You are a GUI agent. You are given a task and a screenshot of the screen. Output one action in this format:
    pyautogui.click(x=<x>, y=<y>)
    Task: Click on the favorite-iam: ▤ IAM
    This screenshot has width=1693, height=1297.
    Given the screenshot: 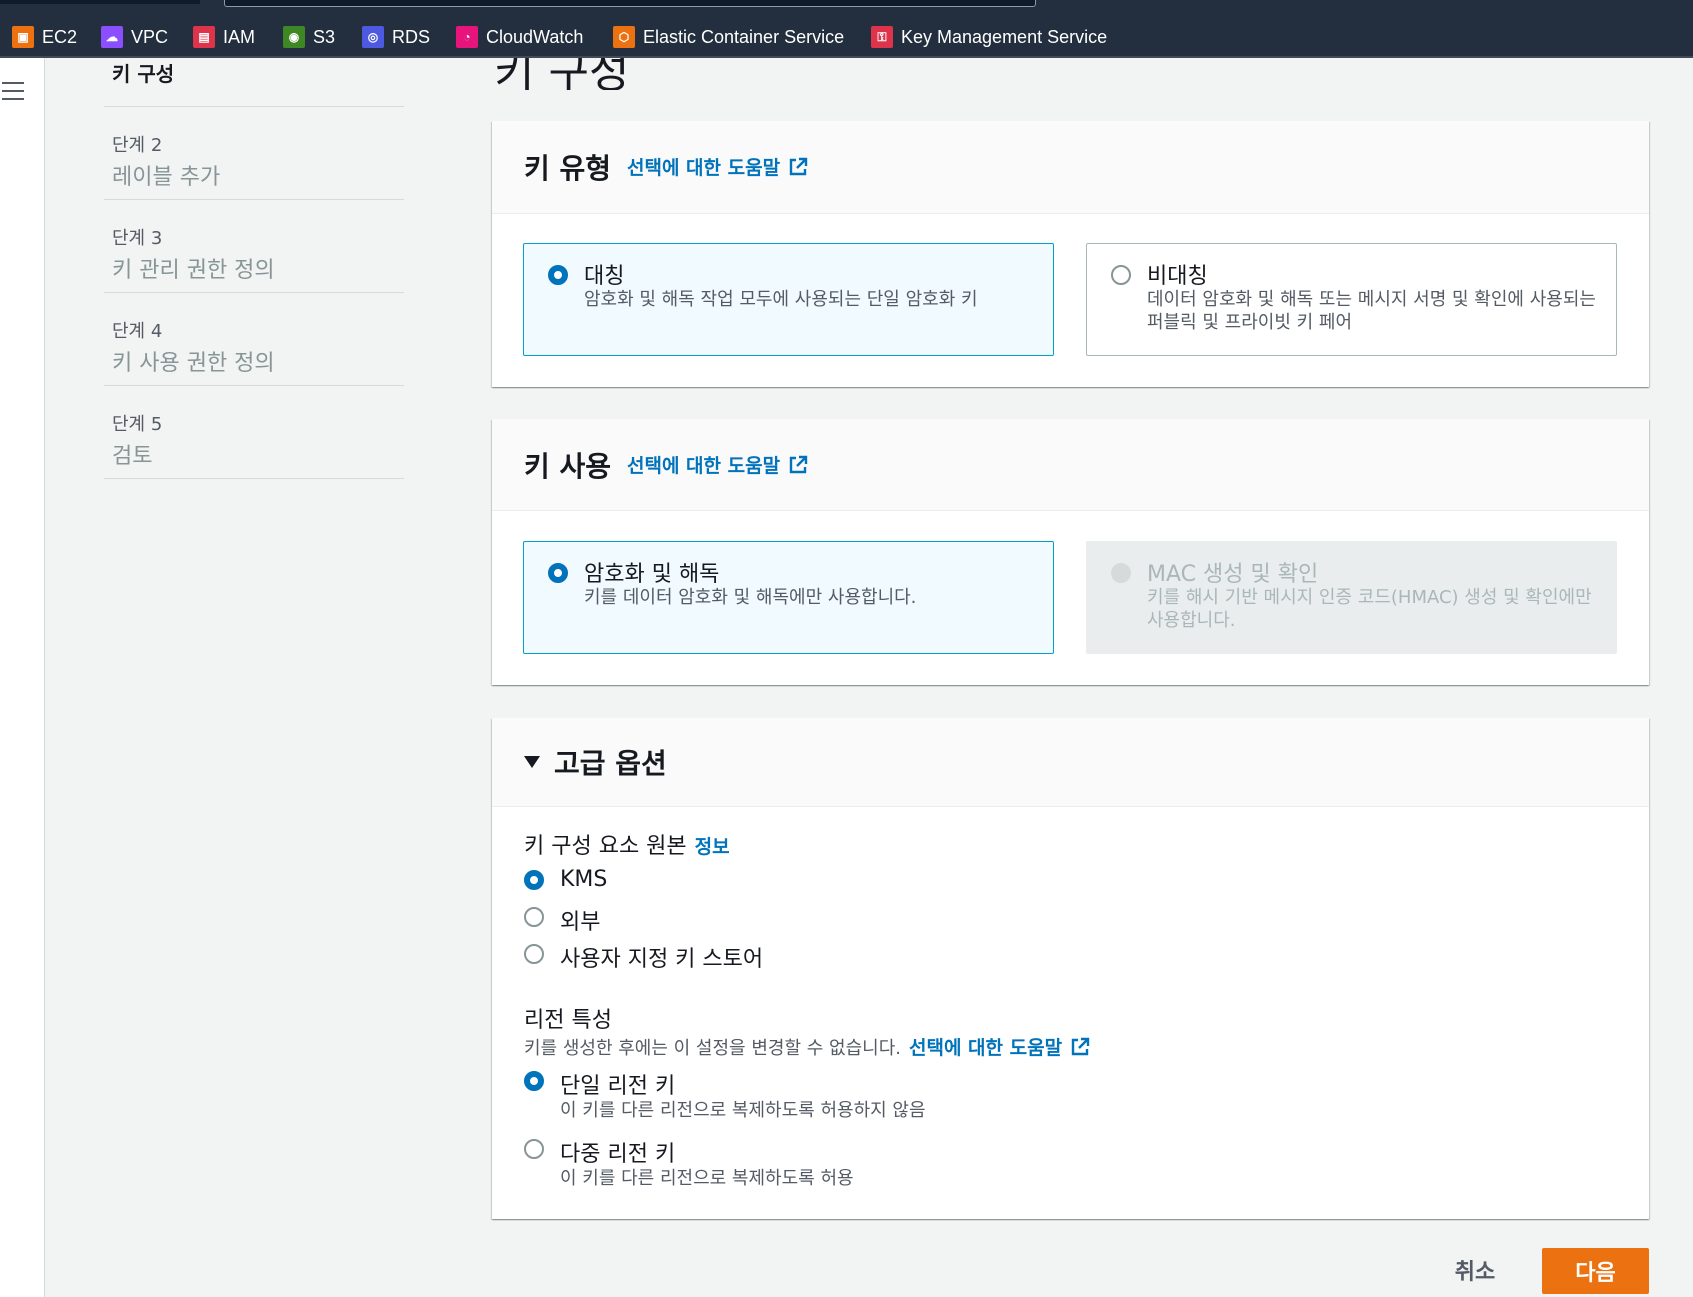 What is the action you would take?
    pyautogui.click(x=224, y=37)
    